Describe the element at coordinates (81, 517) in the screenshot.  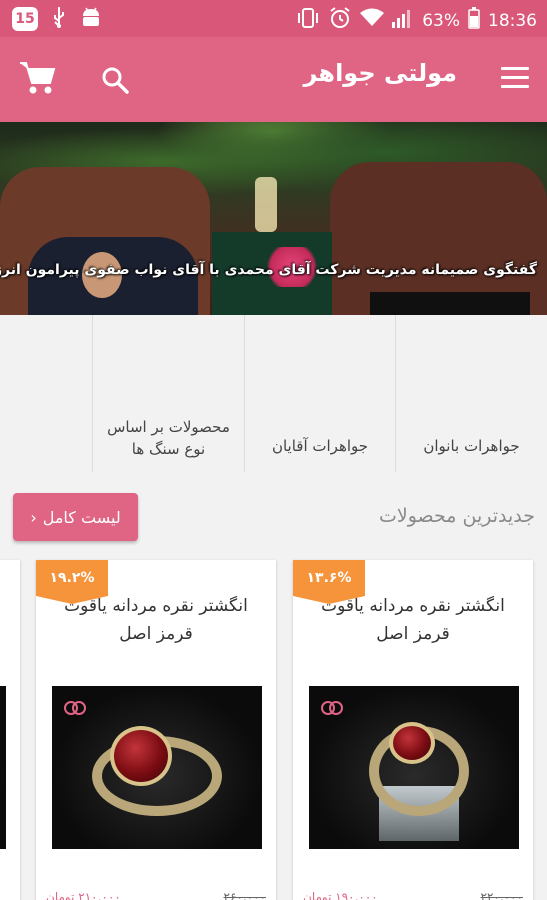
I see `full-list-label: لیست کامل` at that location.